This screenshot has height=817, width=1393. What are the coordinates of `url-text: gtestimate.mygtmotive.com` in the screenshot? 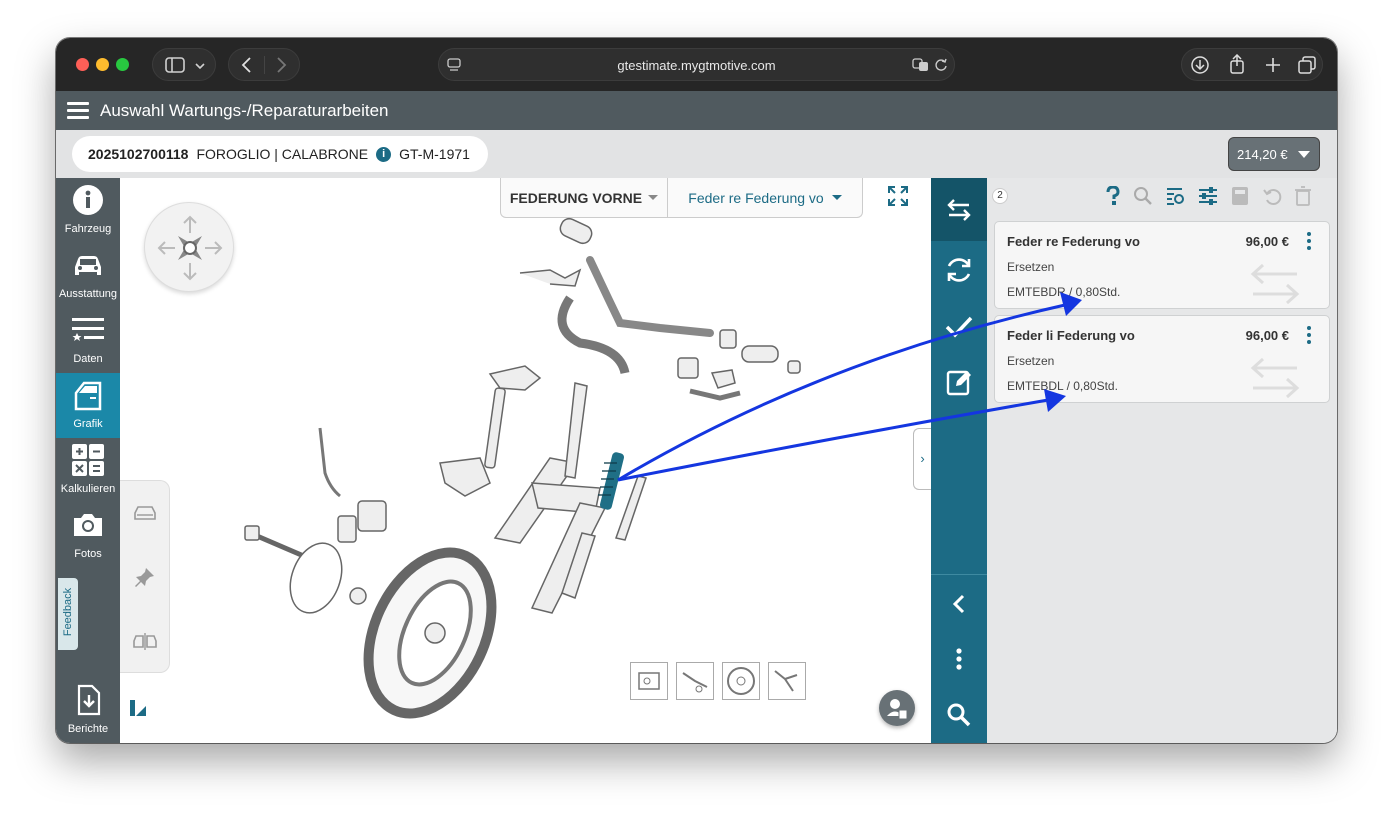 It's located at (696, 65).